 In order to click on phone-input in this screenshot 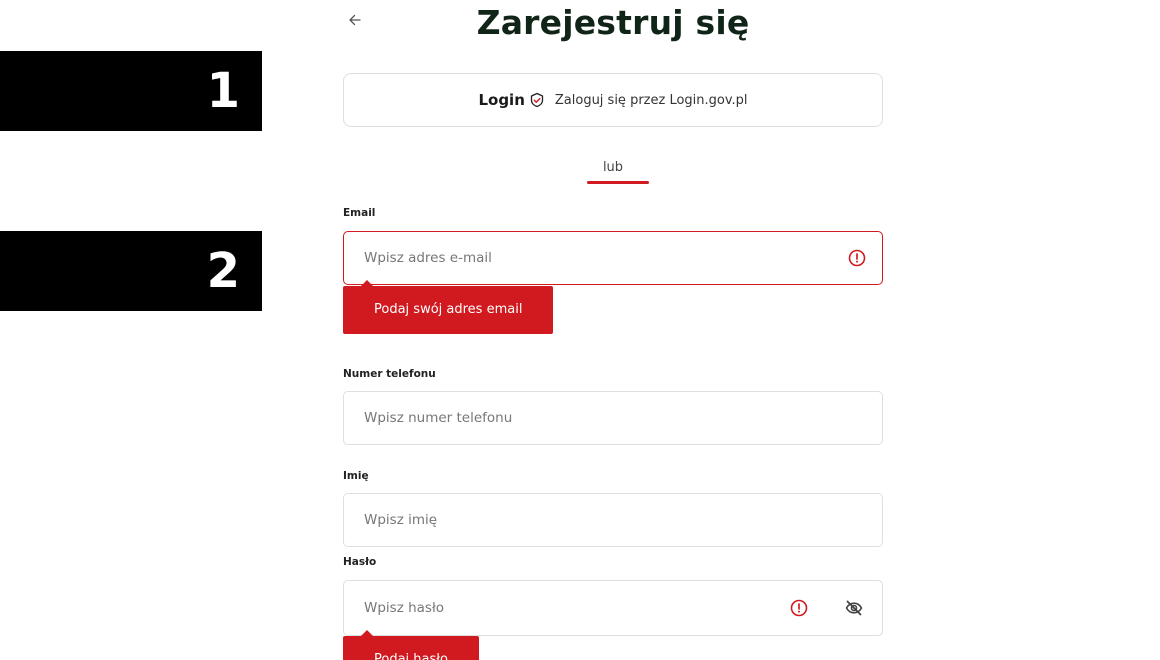, I will do `click(613, 418)`.